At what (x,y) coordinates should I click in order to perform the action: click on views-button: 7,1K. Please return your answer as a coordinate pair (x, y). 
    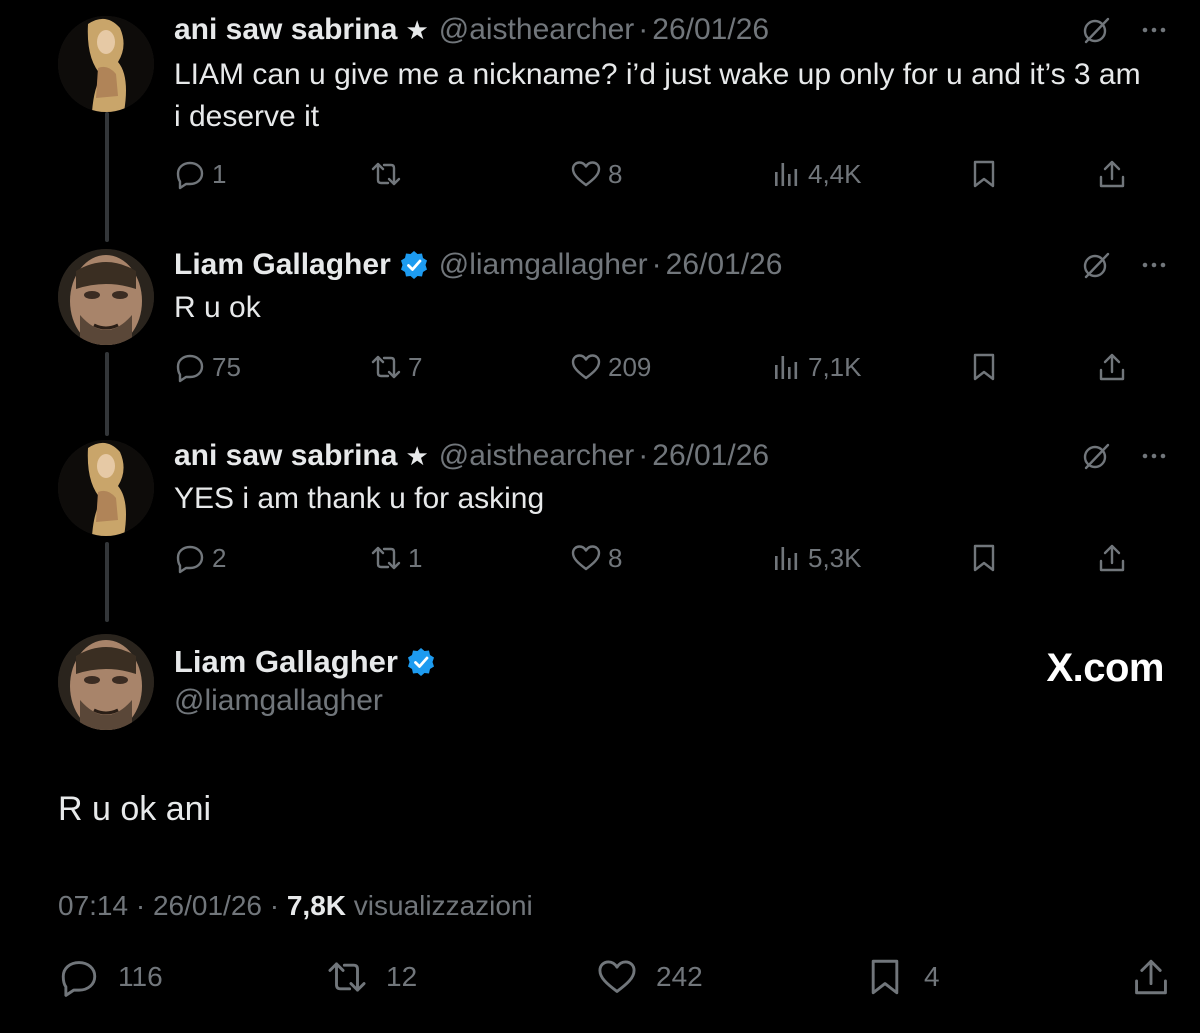
    Looking at the image, I should click on (816, 367).